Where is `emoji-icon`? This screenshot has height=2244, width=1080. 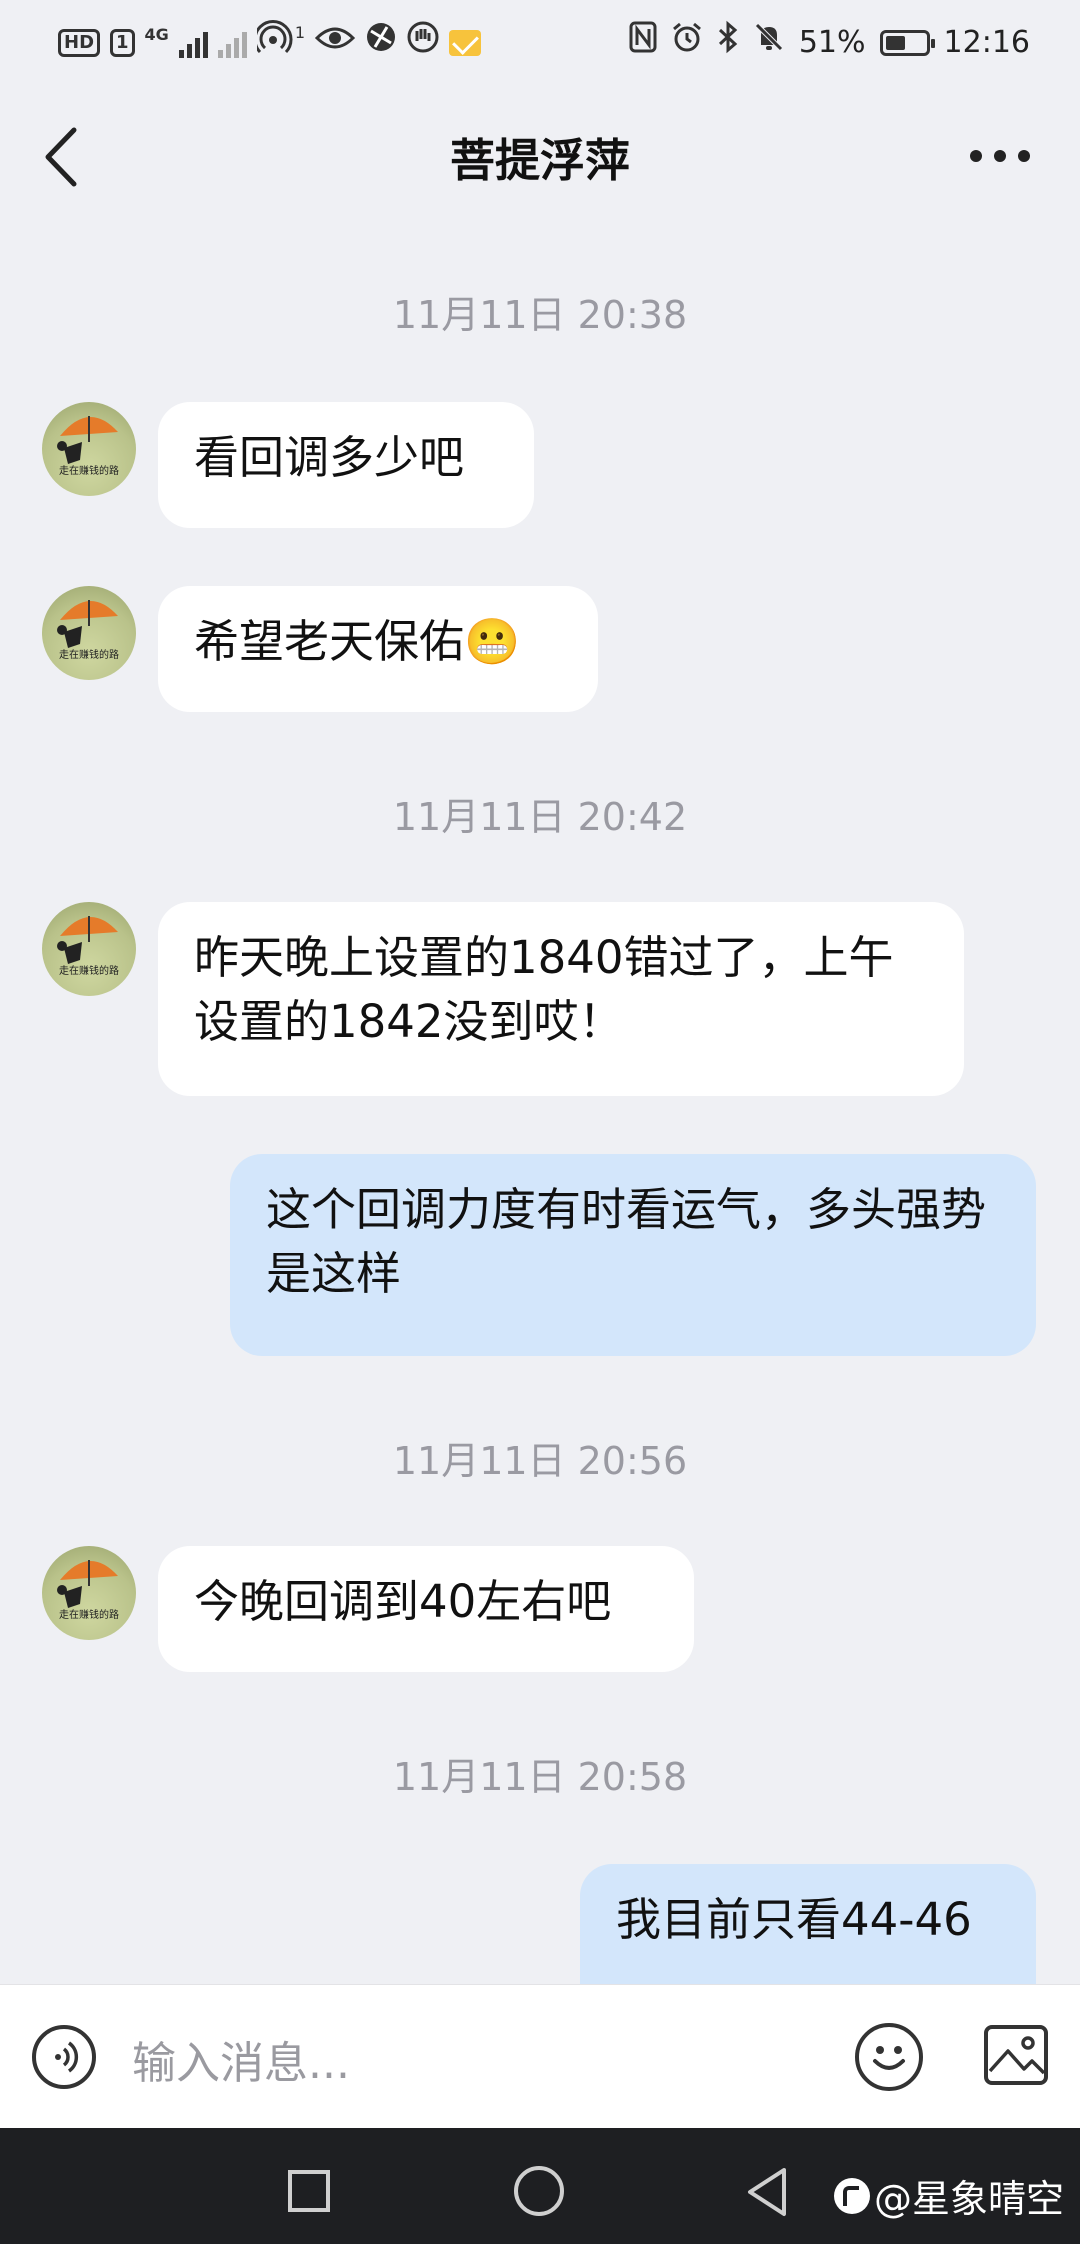
emoji-icon is located at coordinates (889, 2058).